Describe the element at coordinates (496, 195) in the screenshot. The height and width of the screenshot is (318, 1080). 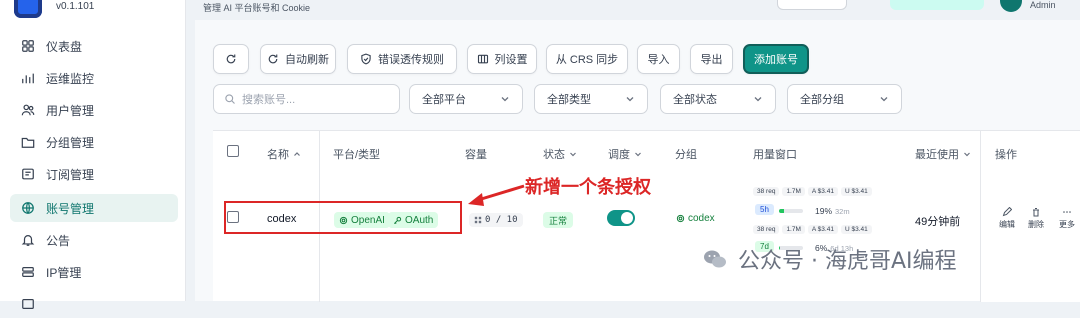
I see `annotation-arrow-icon` at that location.